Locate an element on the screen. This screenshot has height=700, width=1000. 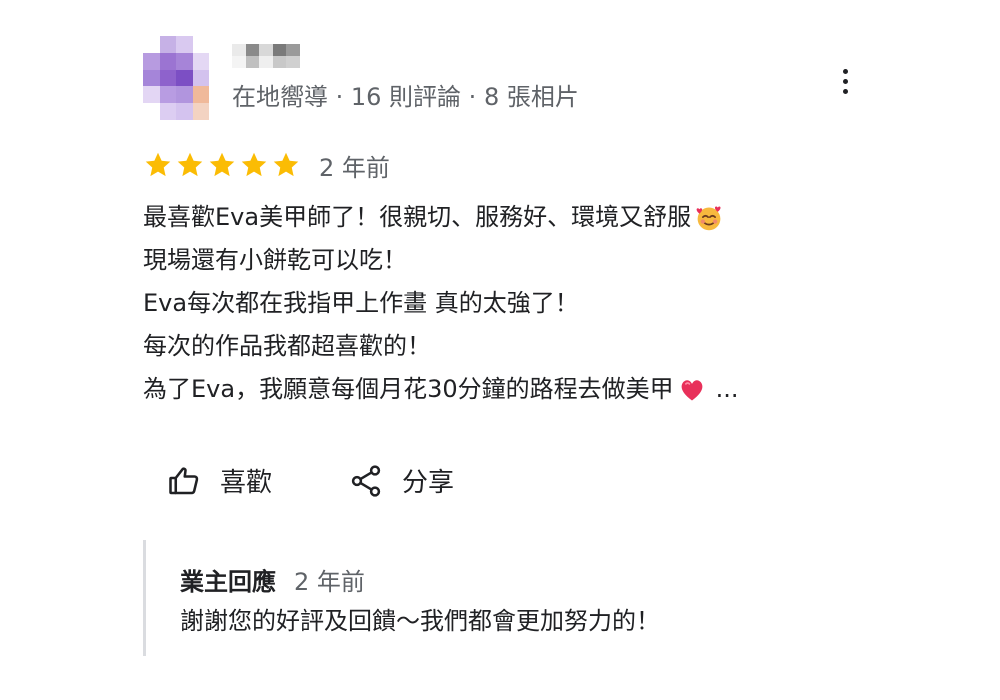
reviewer-meta: 在地嚮導 · 16 則評論 · 8 張相片 is located at coordinates (405, 97).